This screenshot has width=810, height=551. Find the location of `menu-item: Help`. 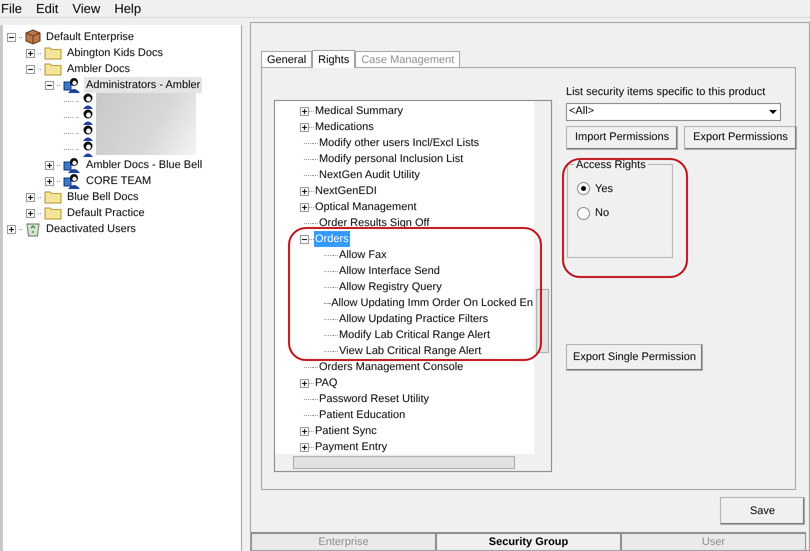

menu-item: Help is located at coordinates (128, 9).